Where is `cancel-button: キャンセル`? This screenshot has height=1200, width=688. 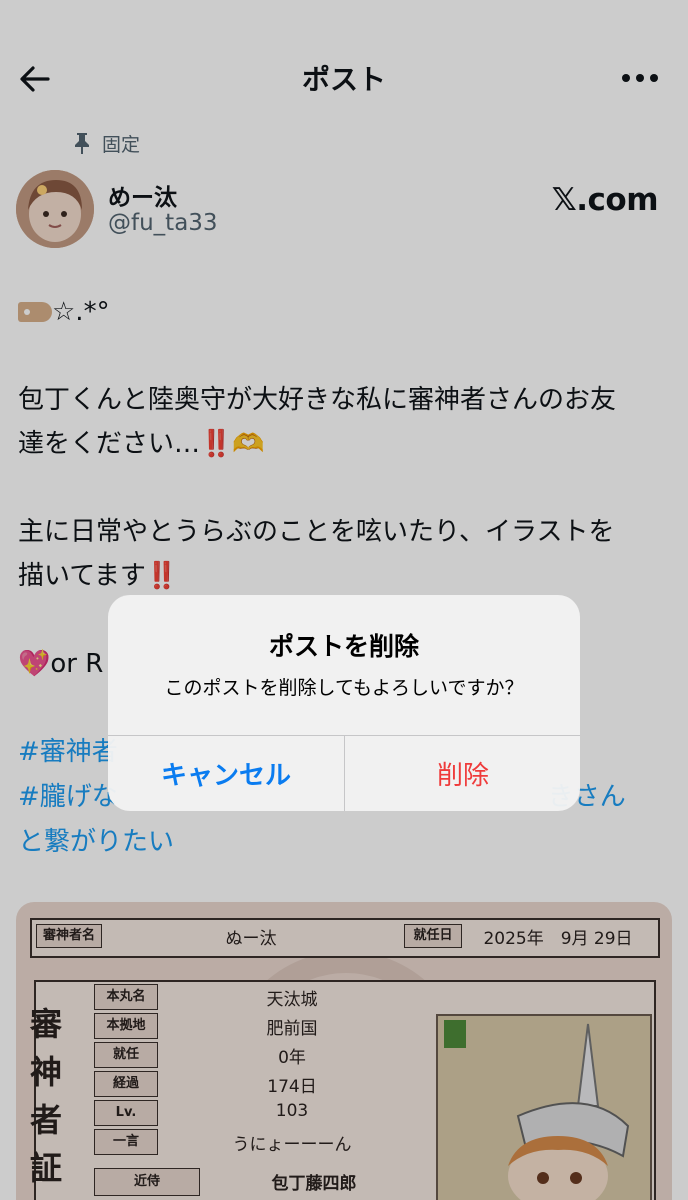
cancel-button: キャンセル is located at coordinates (226, 773).